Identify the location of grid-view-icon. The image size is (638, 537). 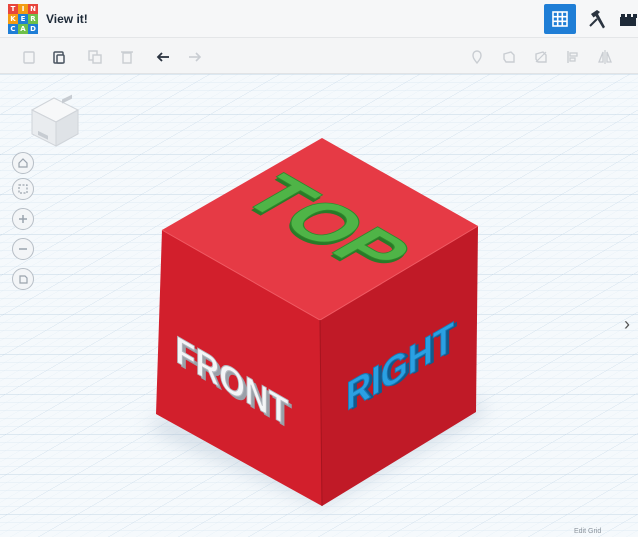
(560, 19).